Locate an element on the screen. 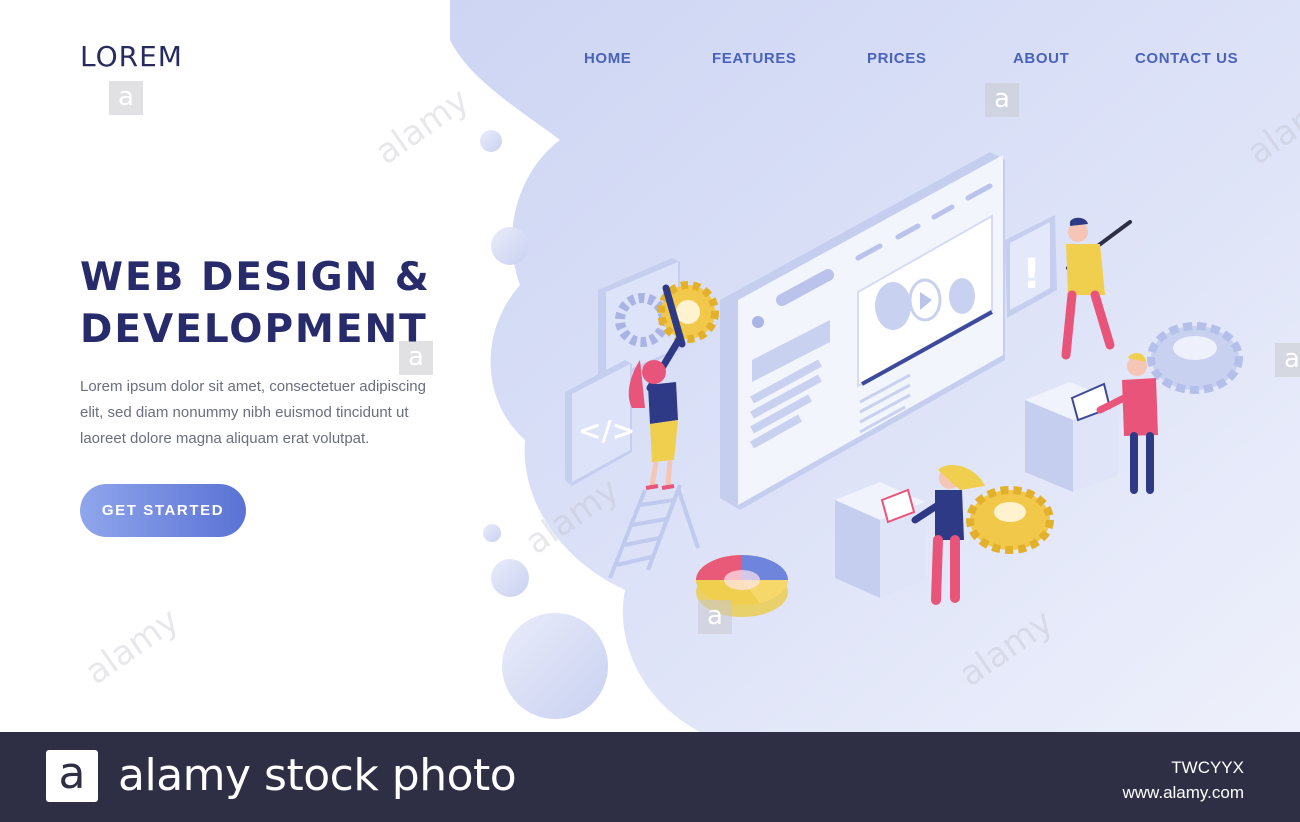 This screenshot has width=1300, height=822. code-symbol: </> is located at coordinates (606, 430).